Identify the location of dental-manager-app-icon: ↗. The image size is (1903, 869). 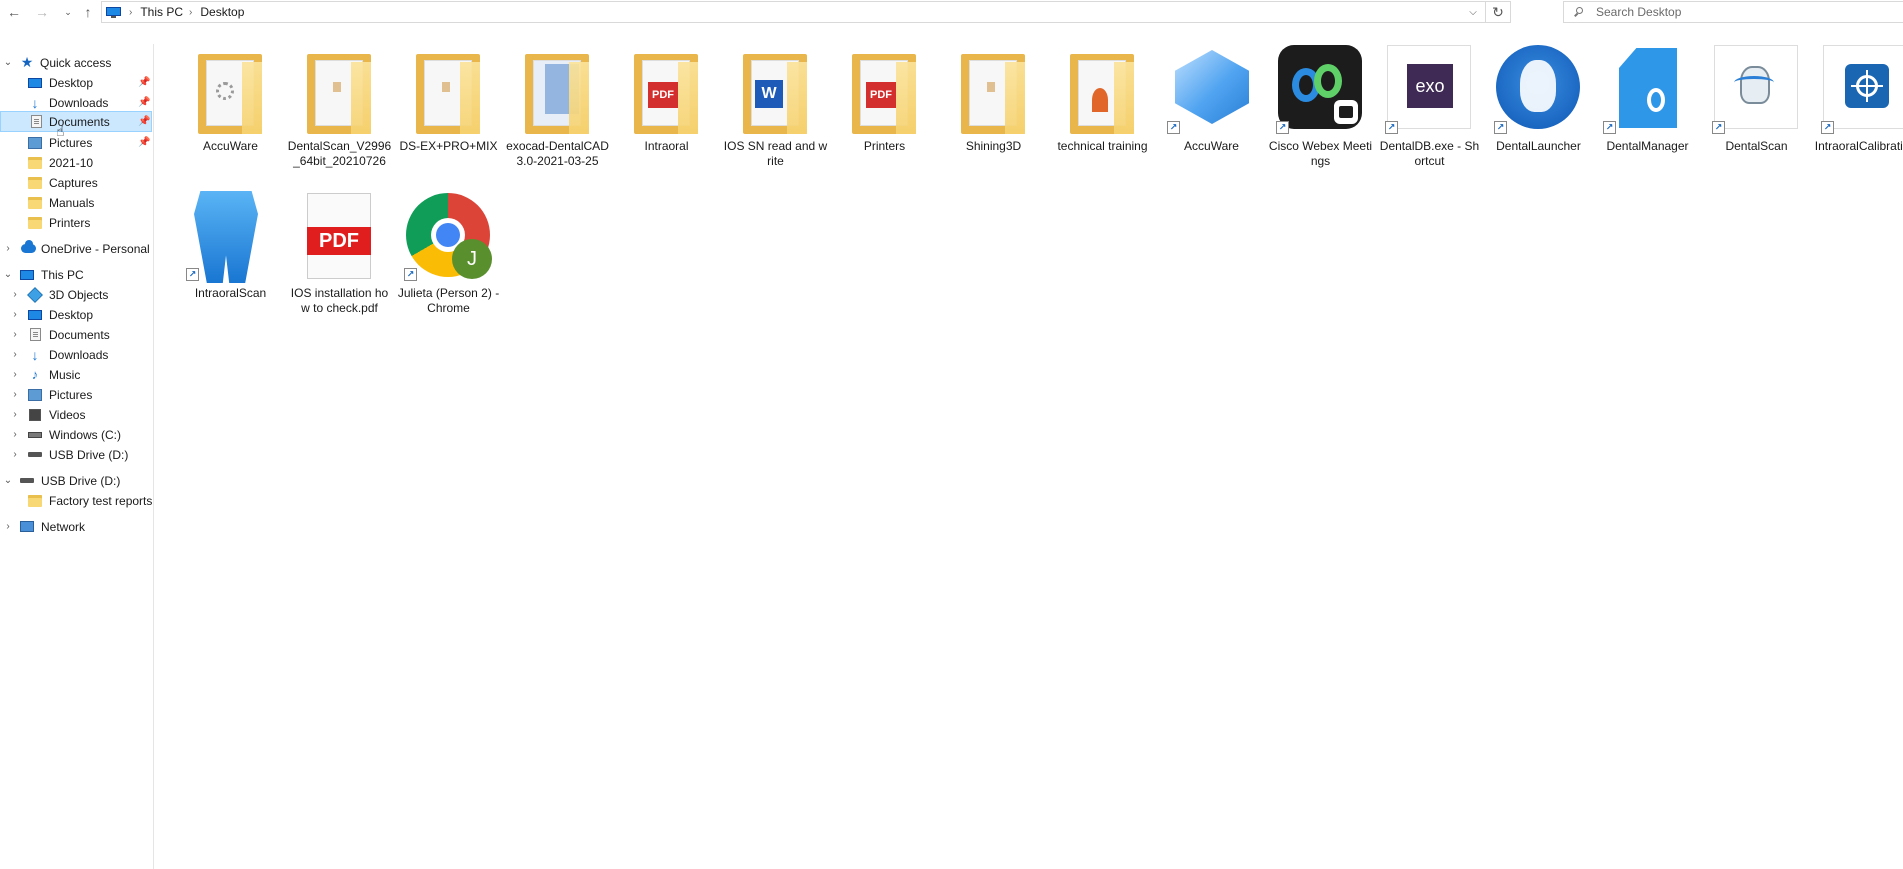
(1647, 90).